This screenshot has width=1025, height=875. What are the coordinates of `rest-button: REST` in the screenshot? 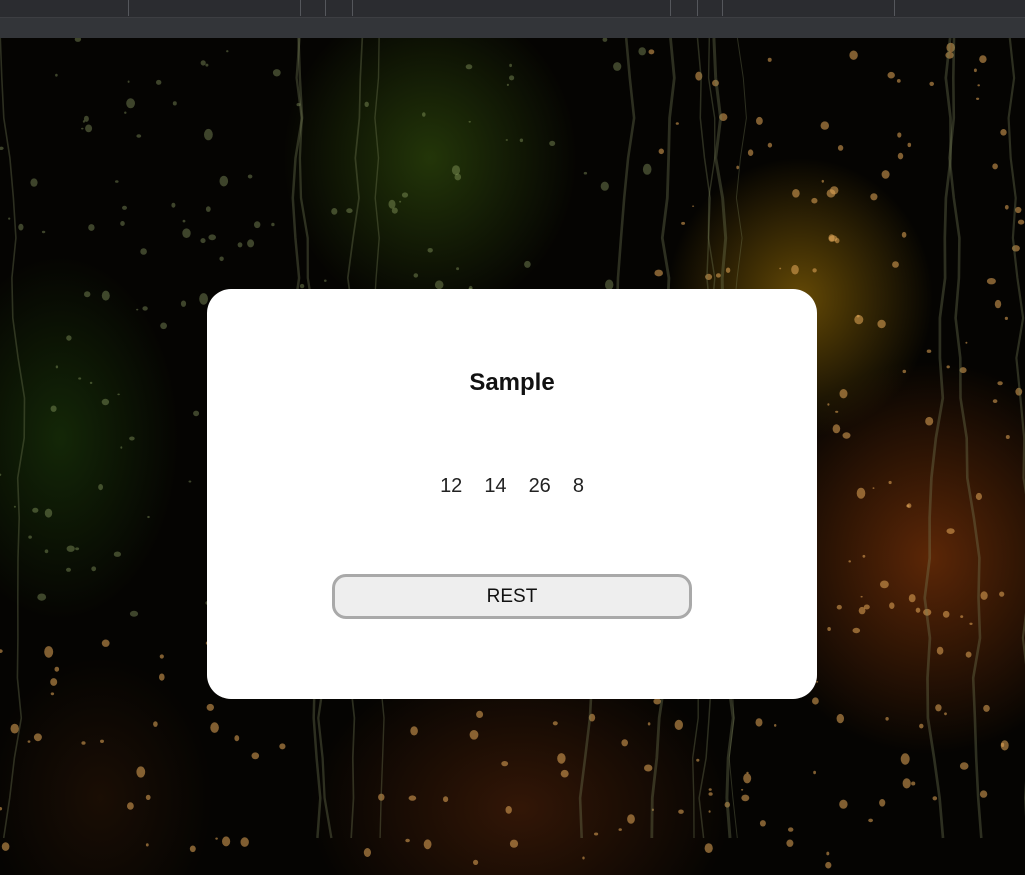 It's located at (512, 596).